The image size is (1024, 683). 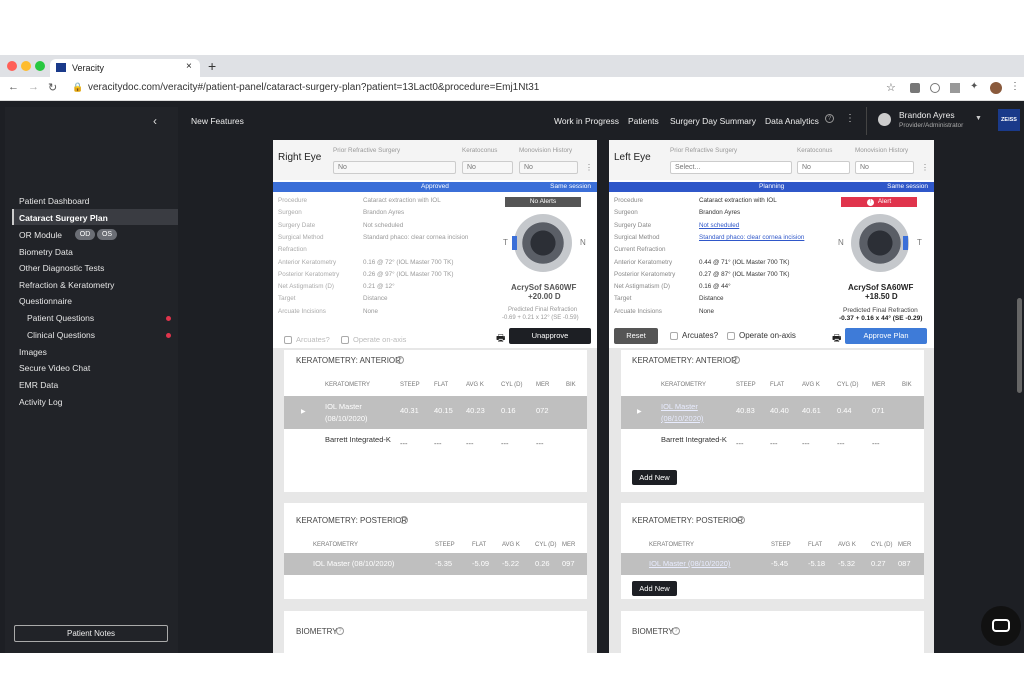 What do you see at coordinates (45, 301) in the screenshot?
I see `sidebar-item-questionnaire: Questionnaire` at bounding box center [45, 301].